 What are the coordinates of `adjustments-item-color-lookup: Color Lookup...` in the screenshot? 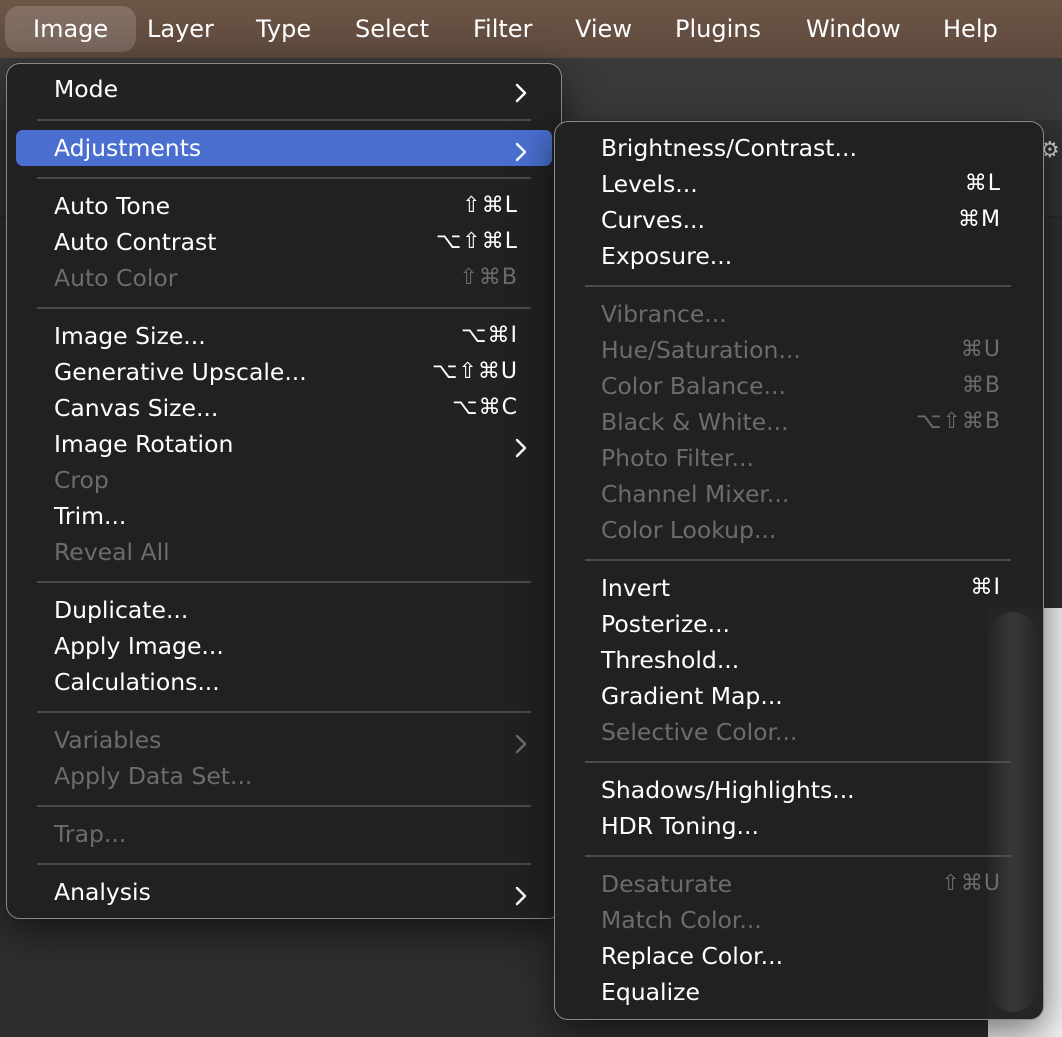 It's located at (799, 530).